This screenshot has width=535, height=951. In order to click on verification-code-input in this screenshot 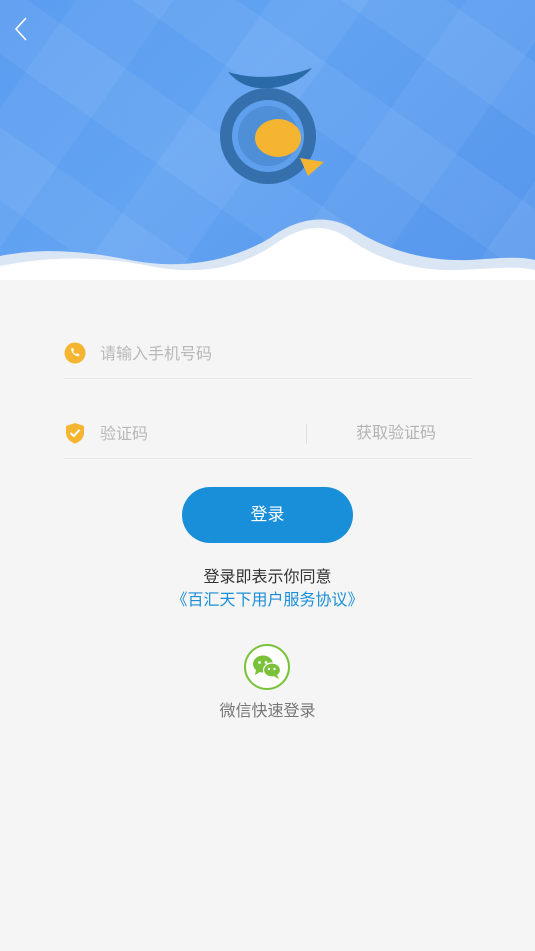, I will do `click(195, 433)`.